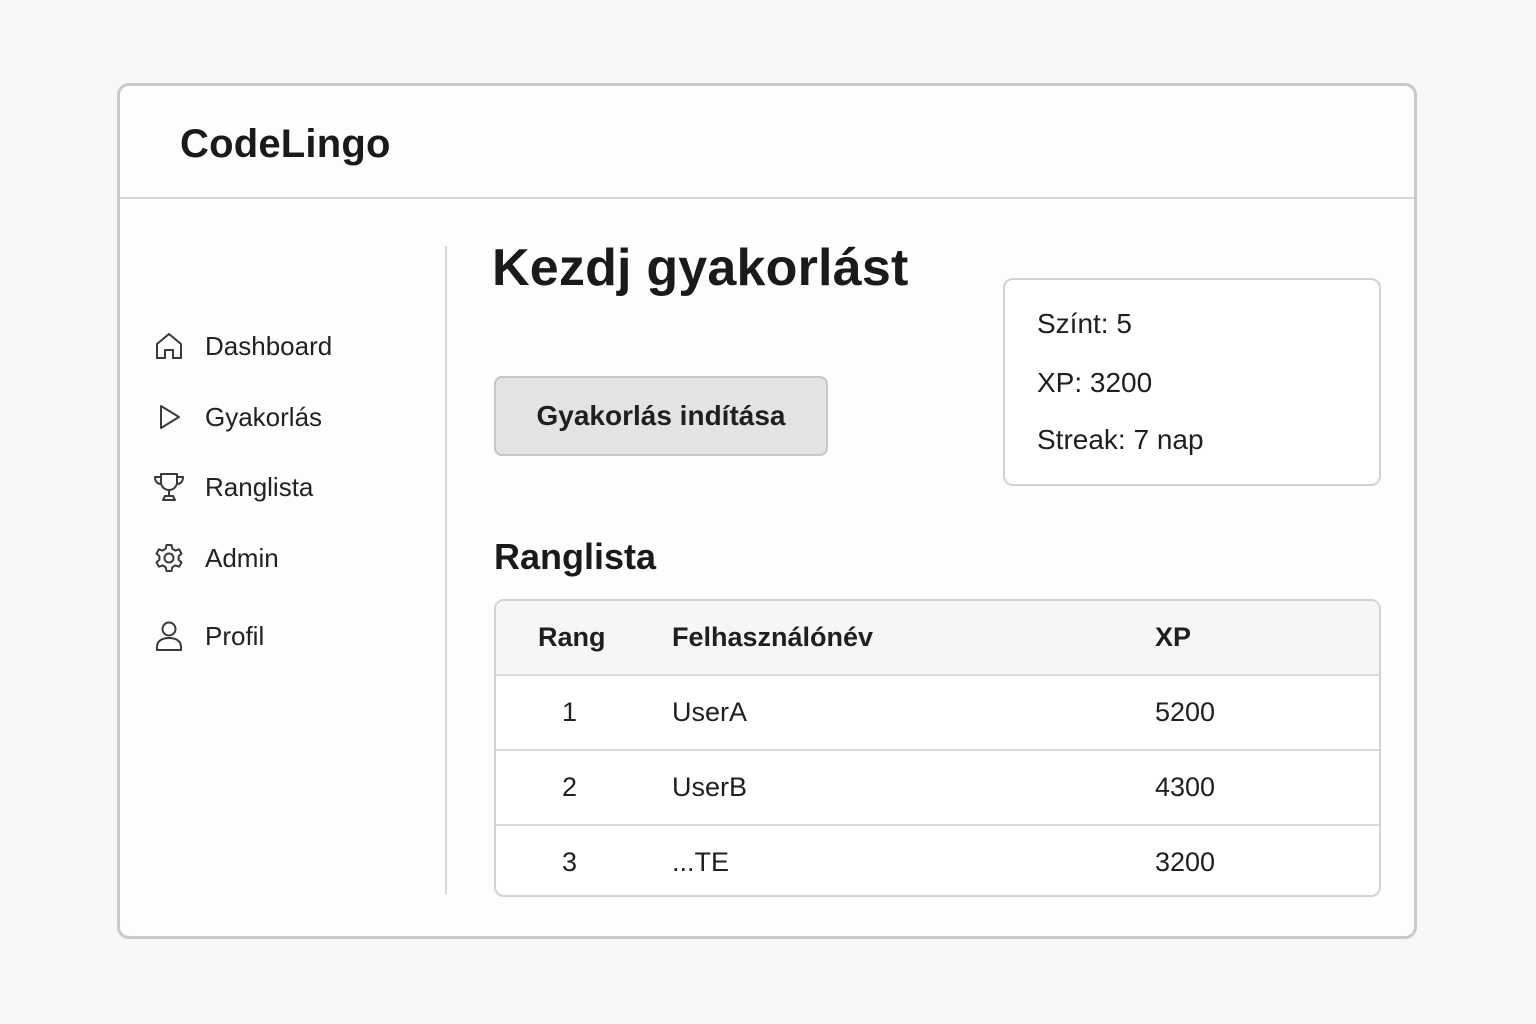 The image size is (1536, 1024). Describe the element at coordinates (701, 862) in the screenshot. I see `username-cell: ...TE` at that location.